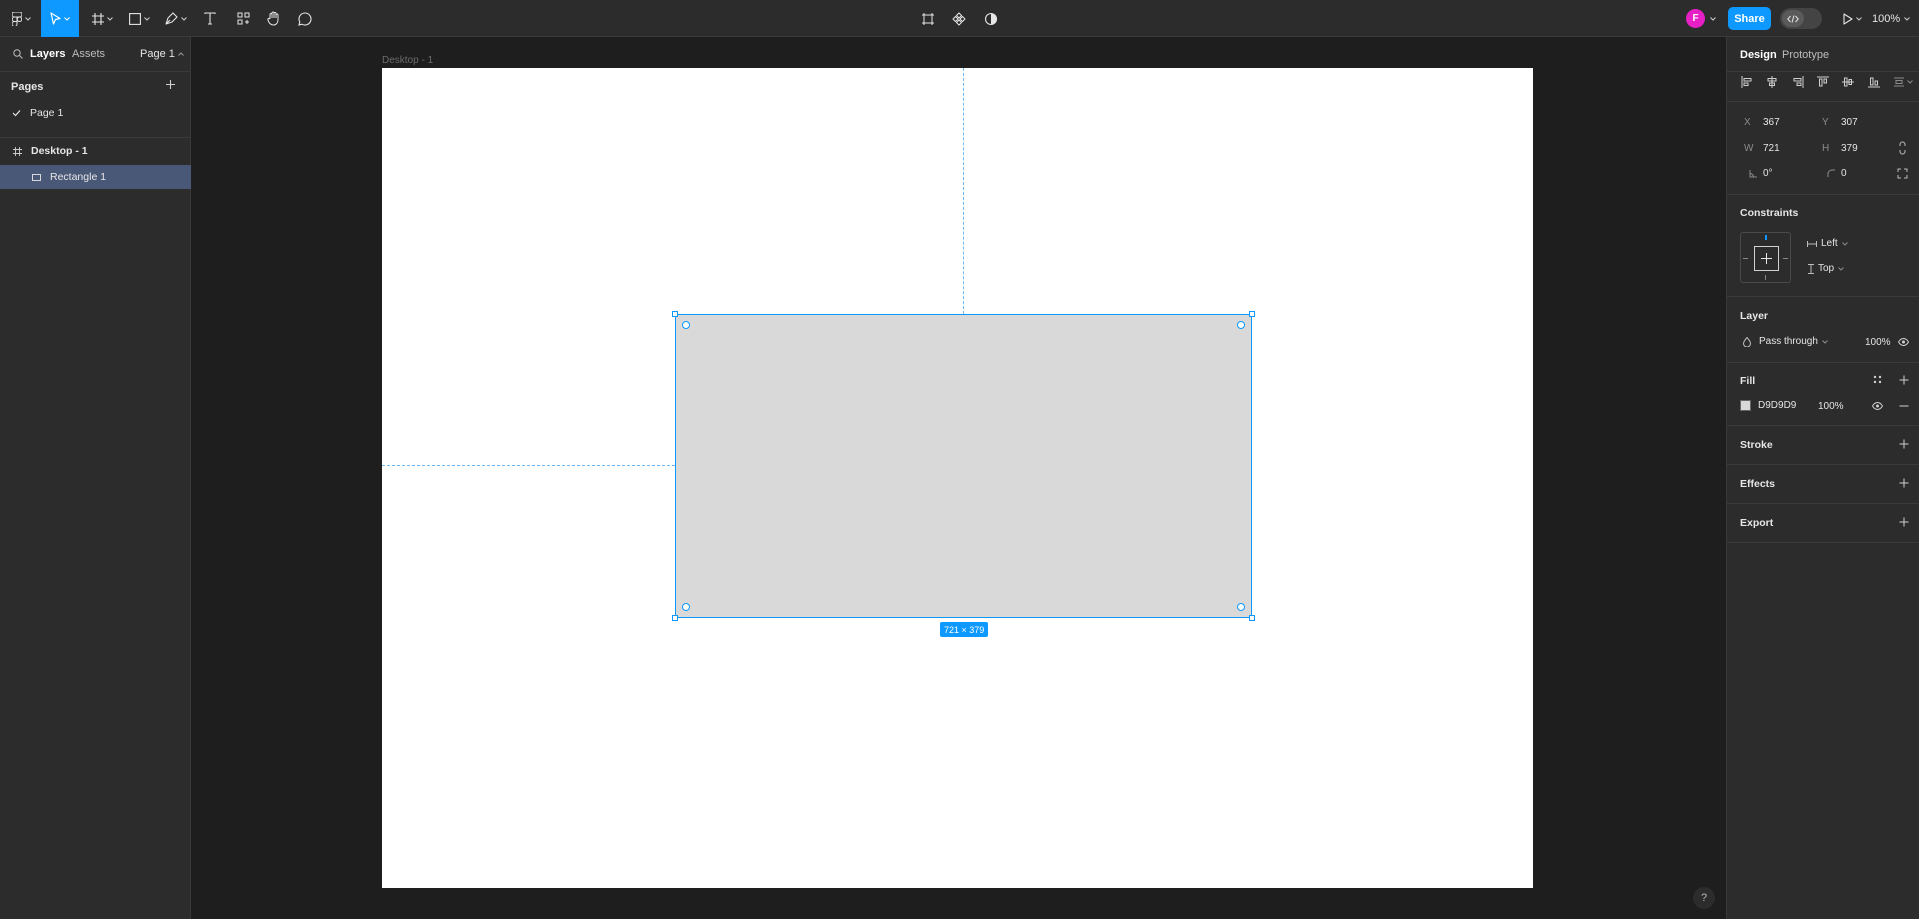  Describe the element at coordinates (1904, 444) in the screenshot. I see `add-stroke-icon` at that location.